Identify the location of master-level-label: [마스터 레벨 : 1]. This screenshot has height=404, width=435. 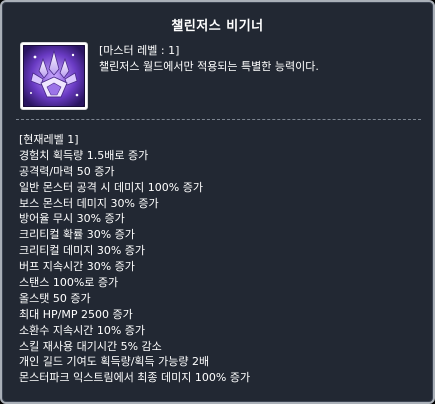
(139, 50).